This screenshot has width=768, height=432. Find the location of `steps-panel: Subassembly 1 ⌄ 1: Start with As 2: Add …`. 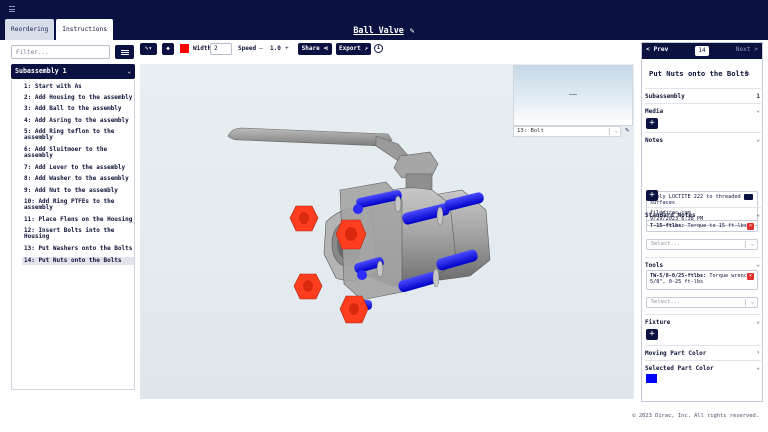

steps-panel: Subassembly 1 ⌄ 1: Start with As 2: Add … is located at coordinates (70, 221).